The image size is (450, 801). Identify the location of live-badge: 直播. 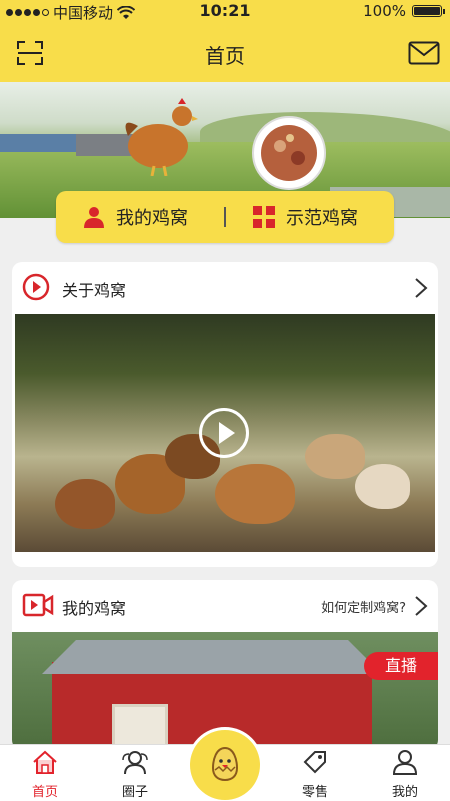
(401, 666).